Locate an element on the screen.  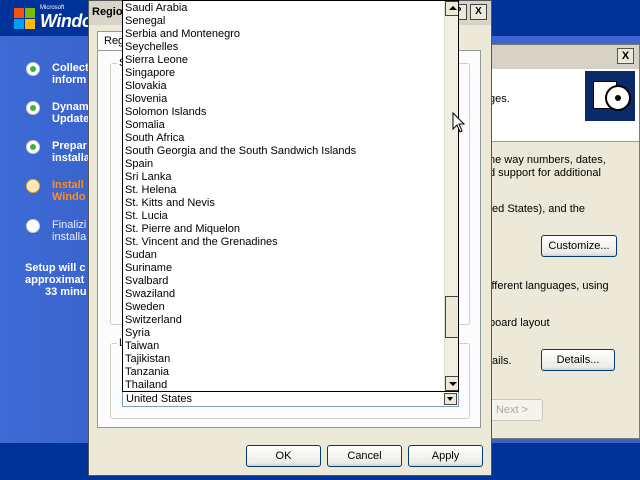
windows-logo: Microsoft Windo is located at coordinates (54, 19).